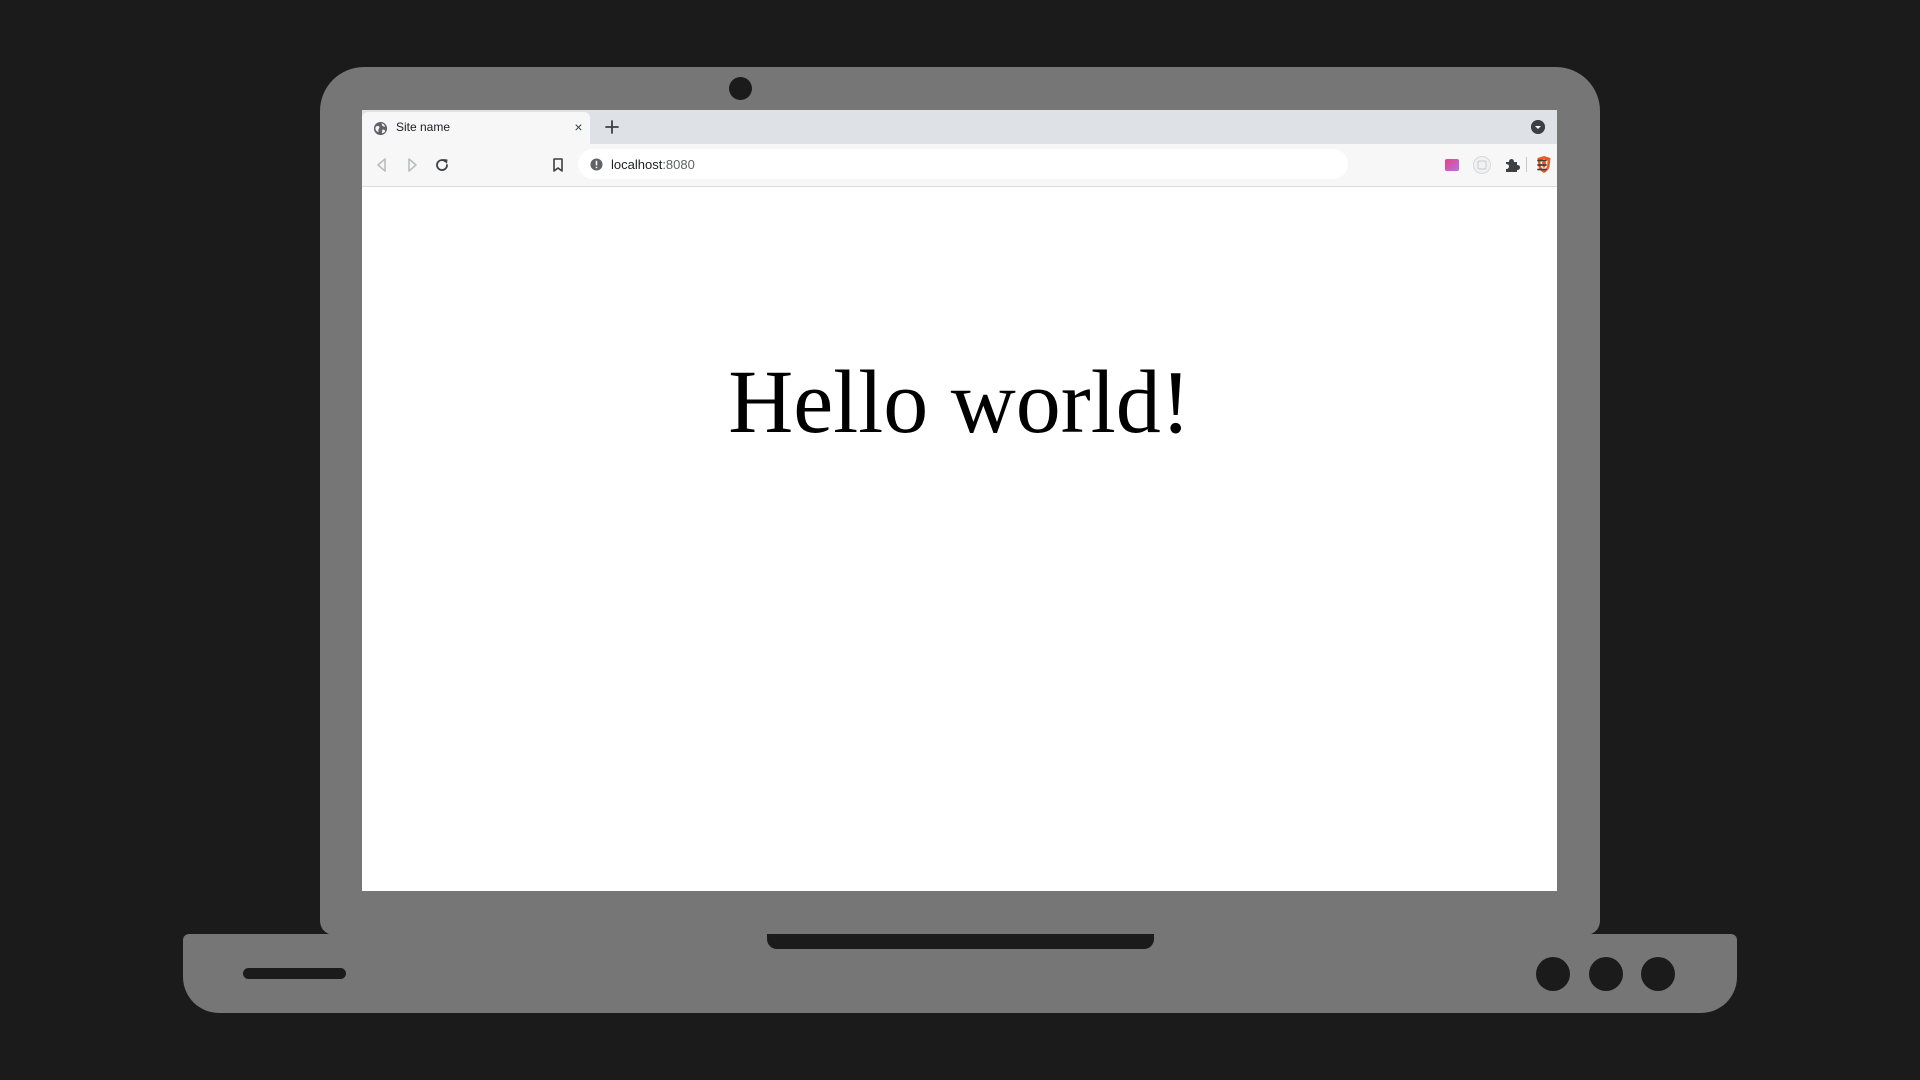 The height and width of the screenshot is (1080, 1920). What do you see at coordinates (558, 165) in the screenshot?
I see `bookmark-icon` at bounding box center [558, 165].